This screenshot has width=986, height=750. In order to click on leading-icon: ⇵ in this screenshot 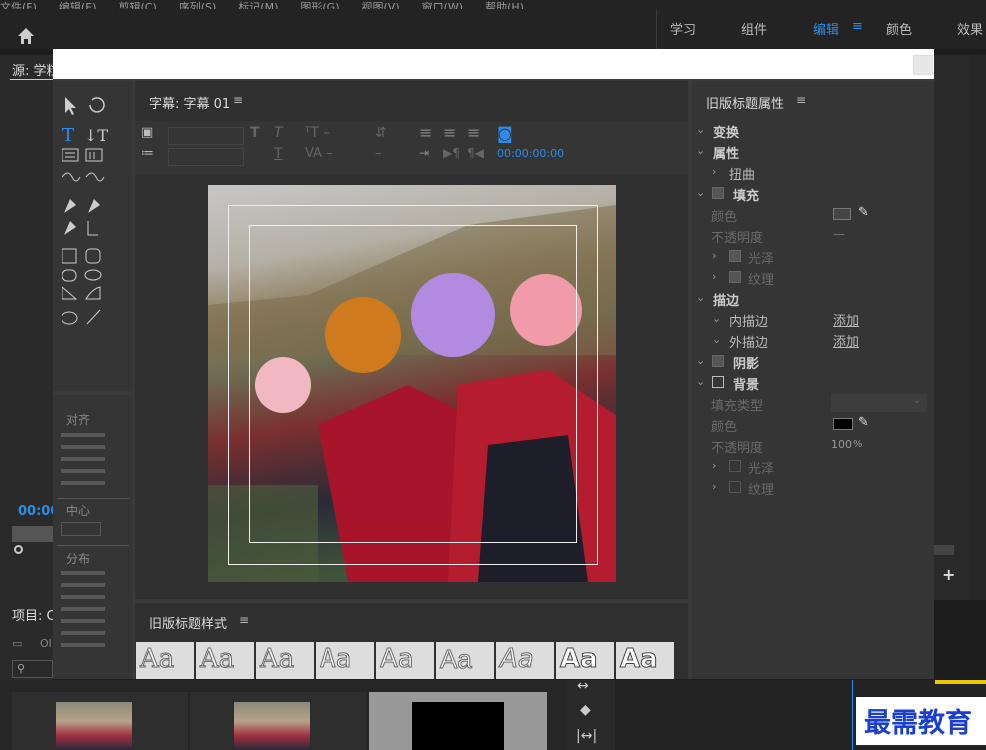, I will do `click(381, 133)`.